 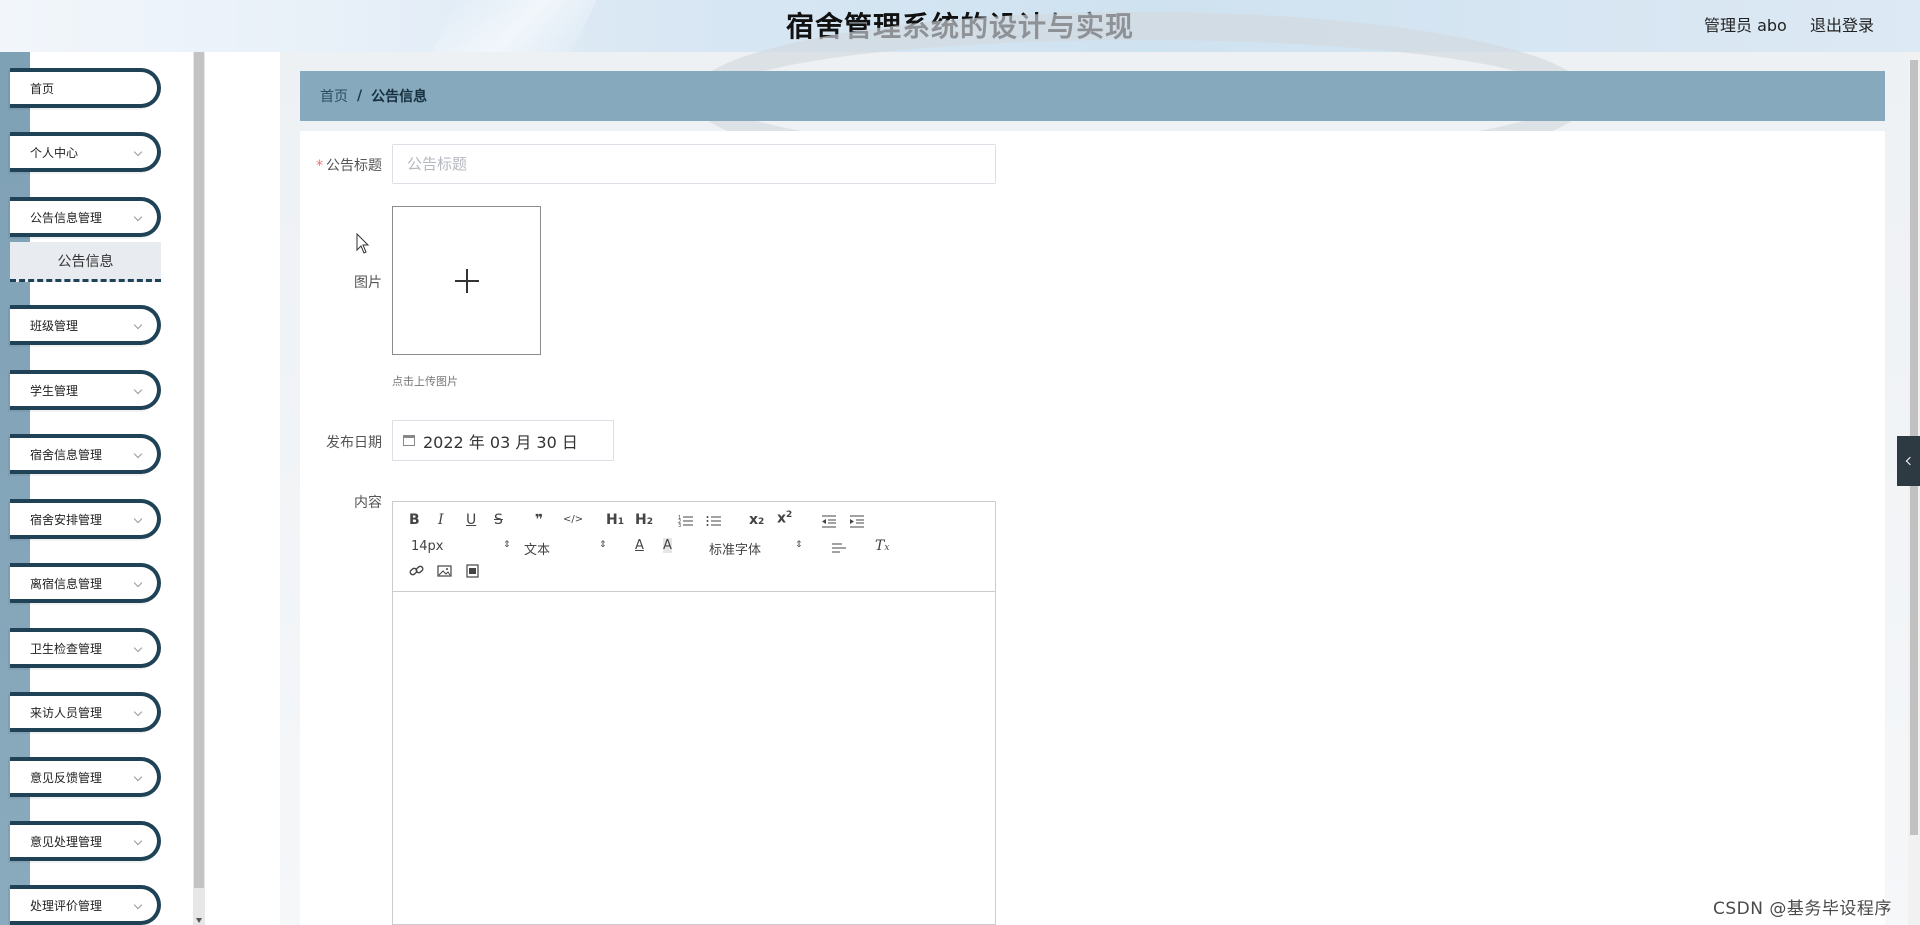 I want to click on bold-button: B, so click(x=414, y=520).